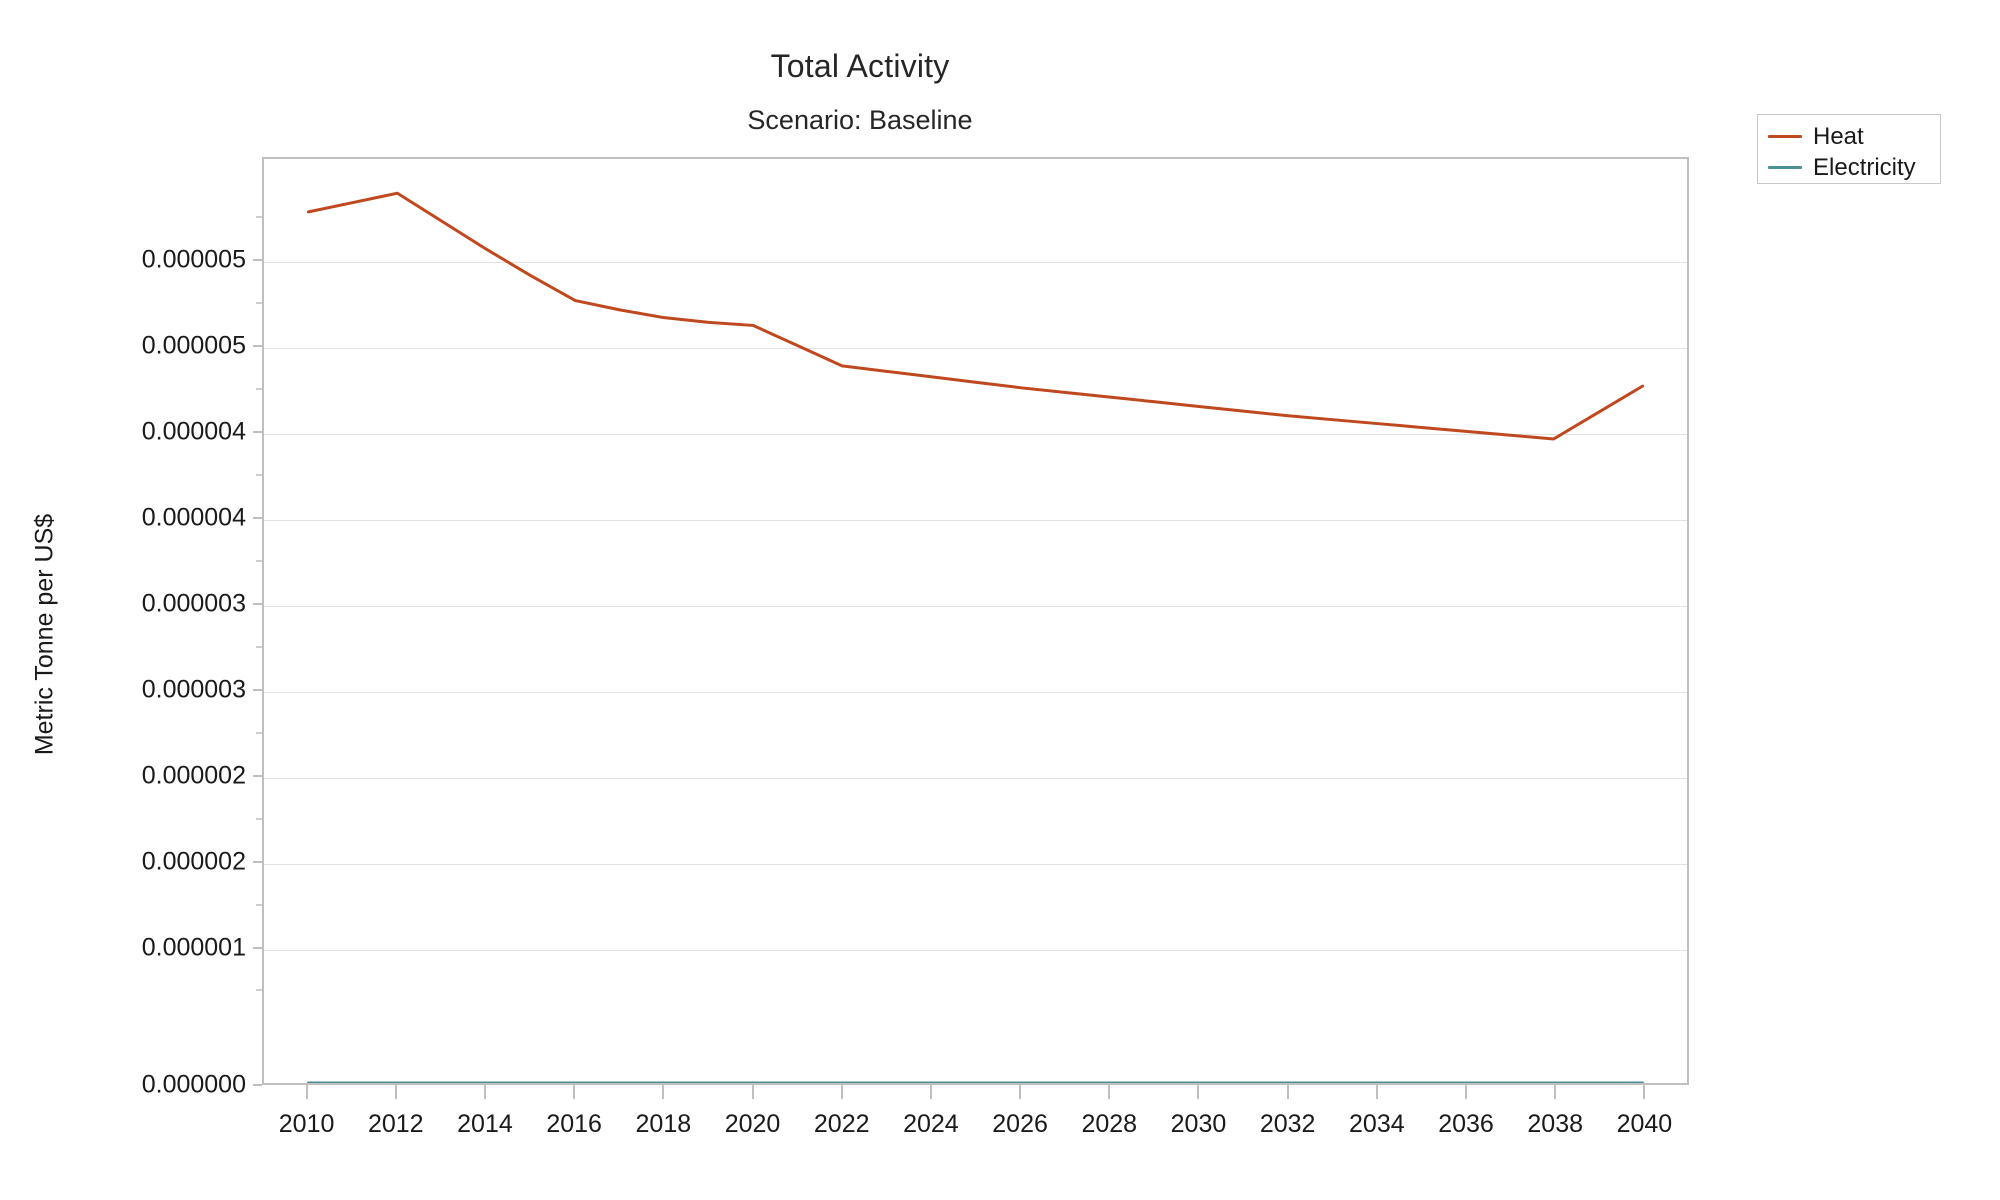 The image size is (2000, 1200). What do you see at coordinates (193, 947) in the screenshot?
I see `y-tick-label: 0.000001` at bounding box center [193, 947].